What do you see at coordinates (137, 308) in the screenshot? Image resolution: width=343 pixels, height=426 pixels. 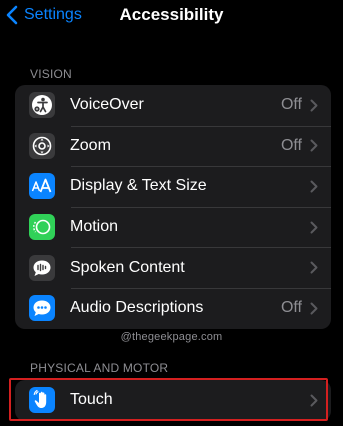 I see `row-label: Audio Descriptions` at bounding box center [137, 308].